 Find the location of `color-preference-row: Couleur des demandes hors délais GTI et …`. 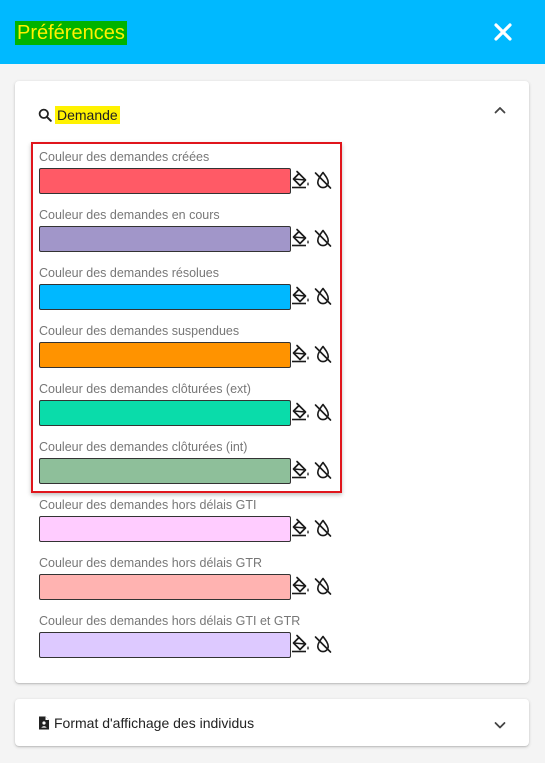

color-preference-row: Couleur des demandes hors délais GTI et … is located at coordinates (189, 639).